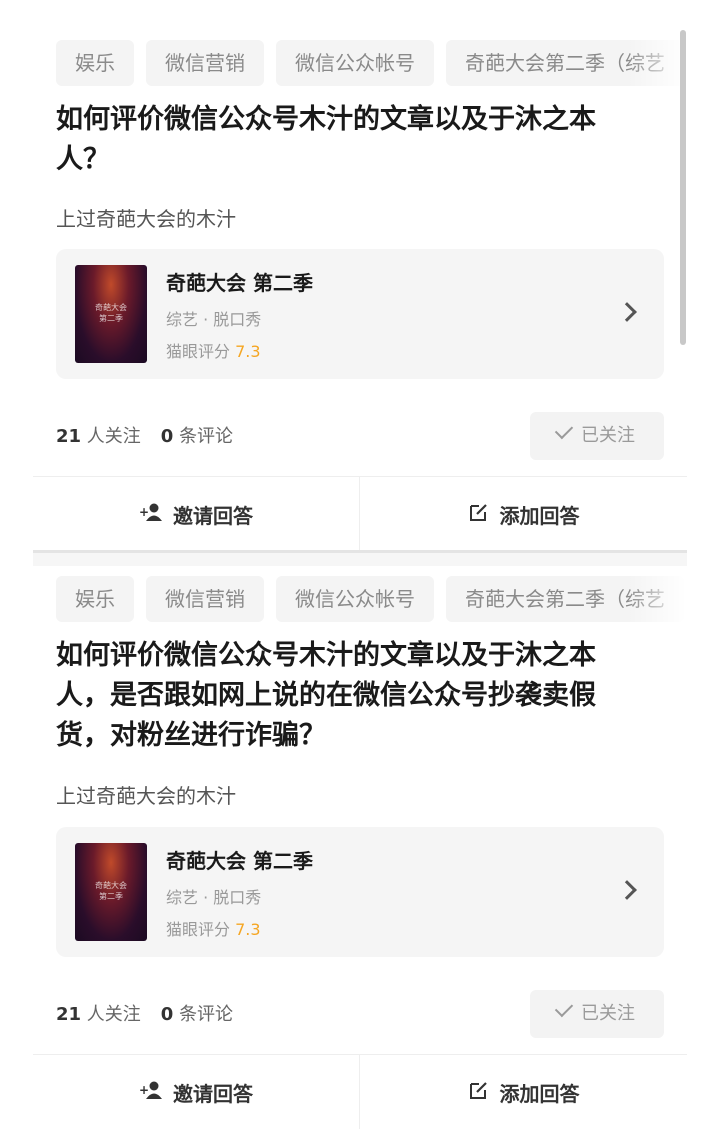  What do you see at coordinates (683, 187) in the screenshot?
I see `scrollbar` at bounding box center [683, 187].